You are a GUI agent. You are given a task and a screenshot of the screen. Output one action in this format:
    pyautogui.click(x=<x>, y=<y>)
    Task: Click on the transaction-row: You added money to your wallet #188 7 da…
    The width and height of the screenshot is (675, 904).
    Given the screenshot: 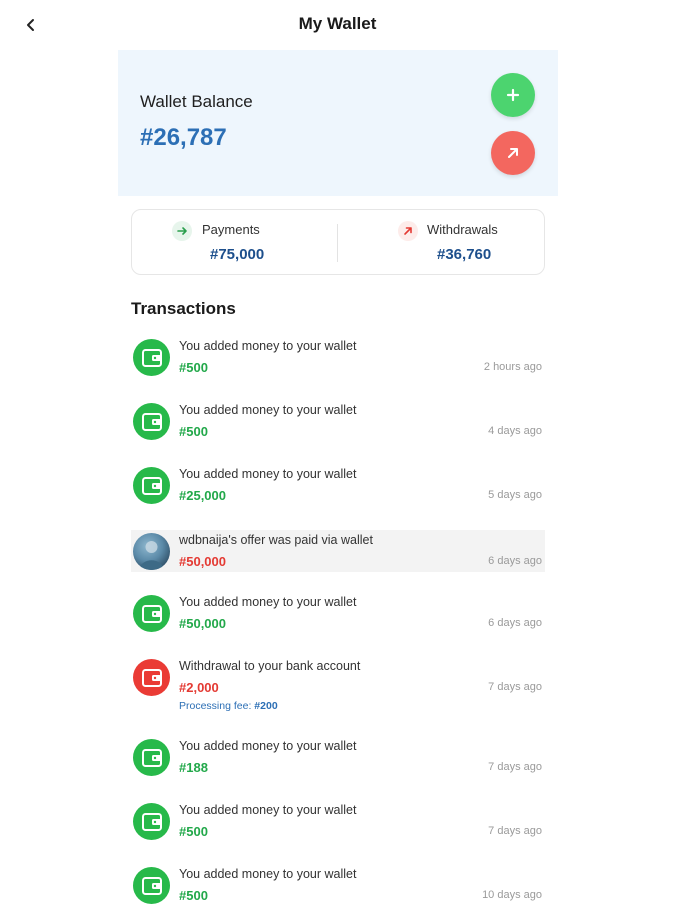 What is the action you would take?
    pyautogui.click(x=338, y=759)
    